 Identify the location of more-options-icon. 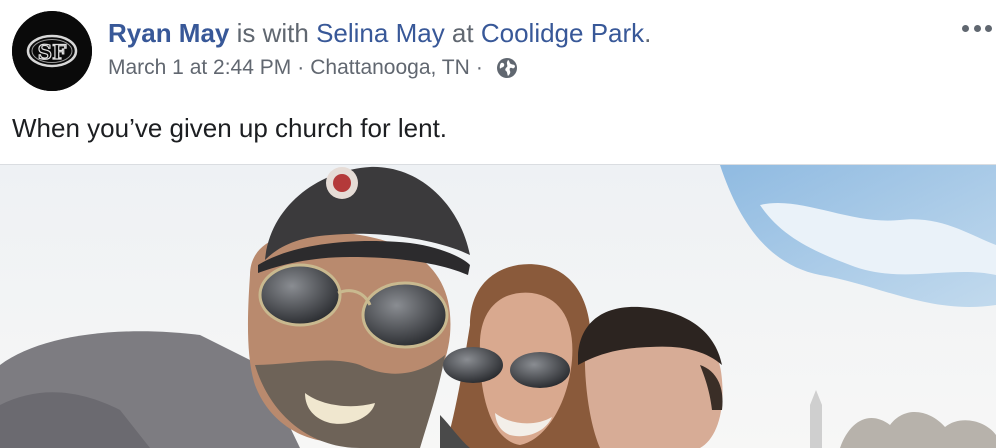
(976, 28).